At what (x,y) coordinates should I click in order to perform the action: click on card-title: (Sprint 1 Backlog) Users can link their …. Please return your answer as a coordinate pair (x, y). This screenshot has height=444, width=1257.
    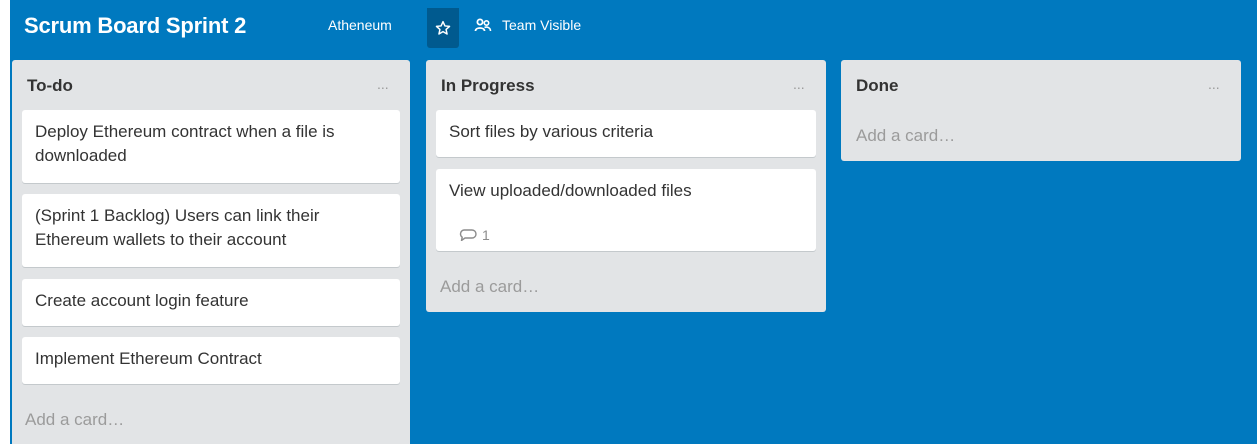
    Looking at the image, I should click on (177, 227).